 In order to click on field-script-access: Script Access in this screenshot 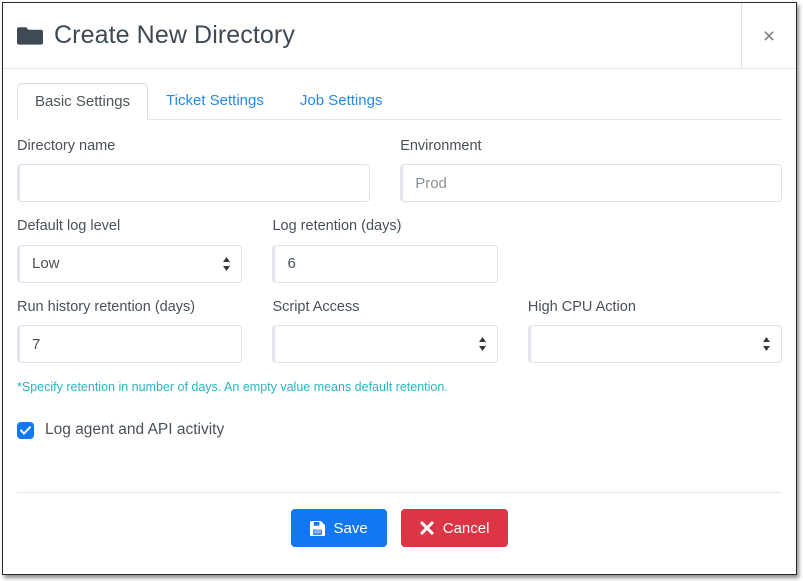, I will do `click(399, 331)`.